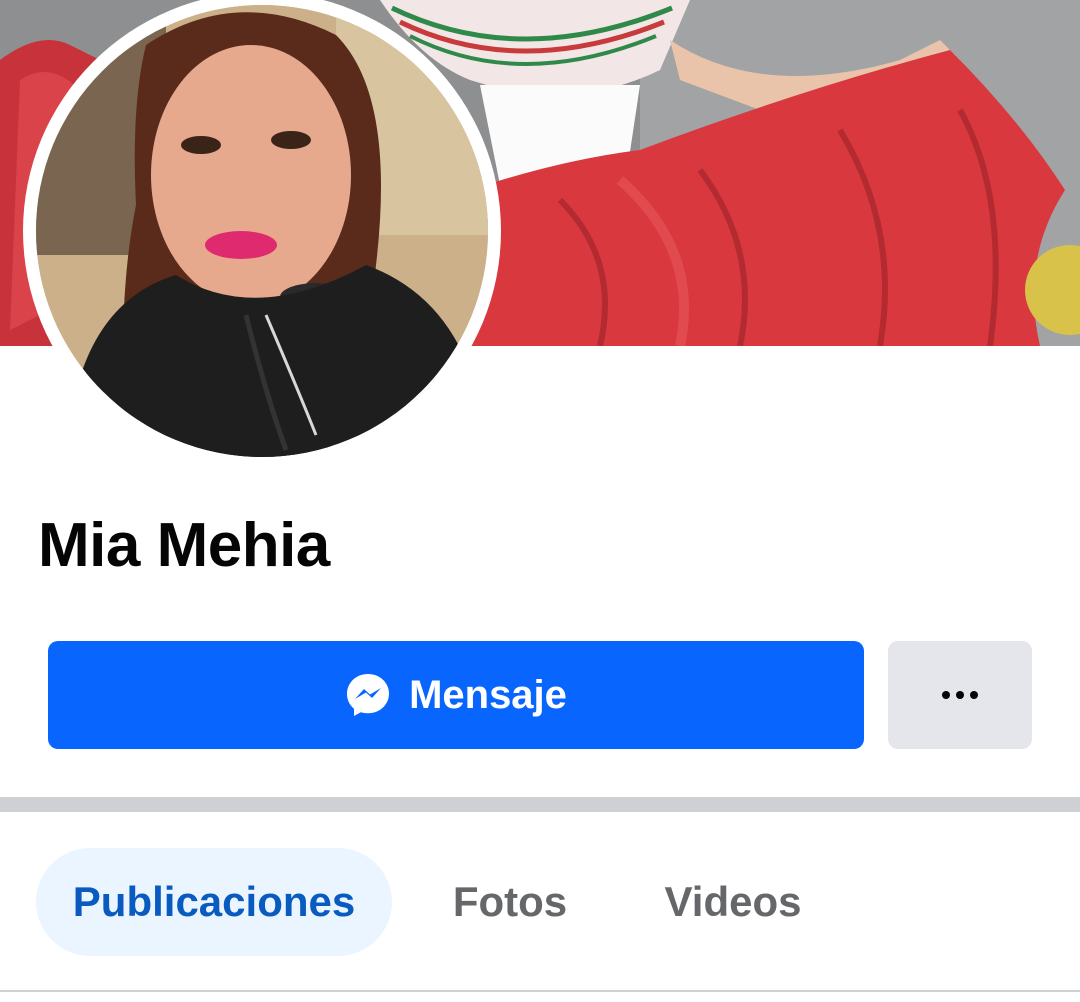 The image size is (1080, 1002). Describe the element at coordinates (488, 695) in the screenshot. I see `message-button-label: Mensaje` at that location.